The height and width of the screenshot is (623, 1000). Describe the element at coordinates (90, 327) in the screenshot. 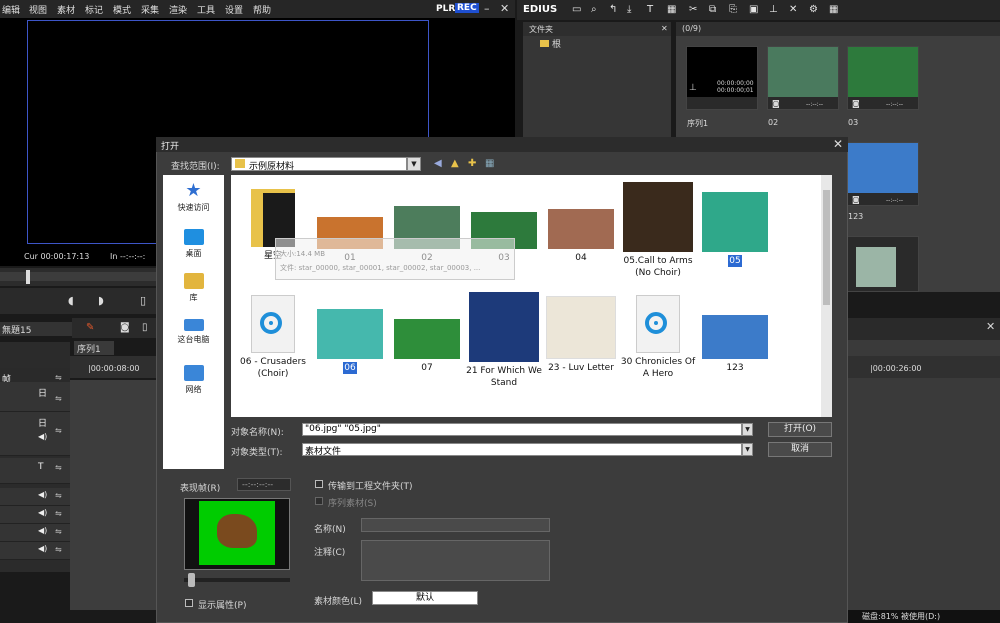

I see `edit-mode-icon: ✎` at that location.